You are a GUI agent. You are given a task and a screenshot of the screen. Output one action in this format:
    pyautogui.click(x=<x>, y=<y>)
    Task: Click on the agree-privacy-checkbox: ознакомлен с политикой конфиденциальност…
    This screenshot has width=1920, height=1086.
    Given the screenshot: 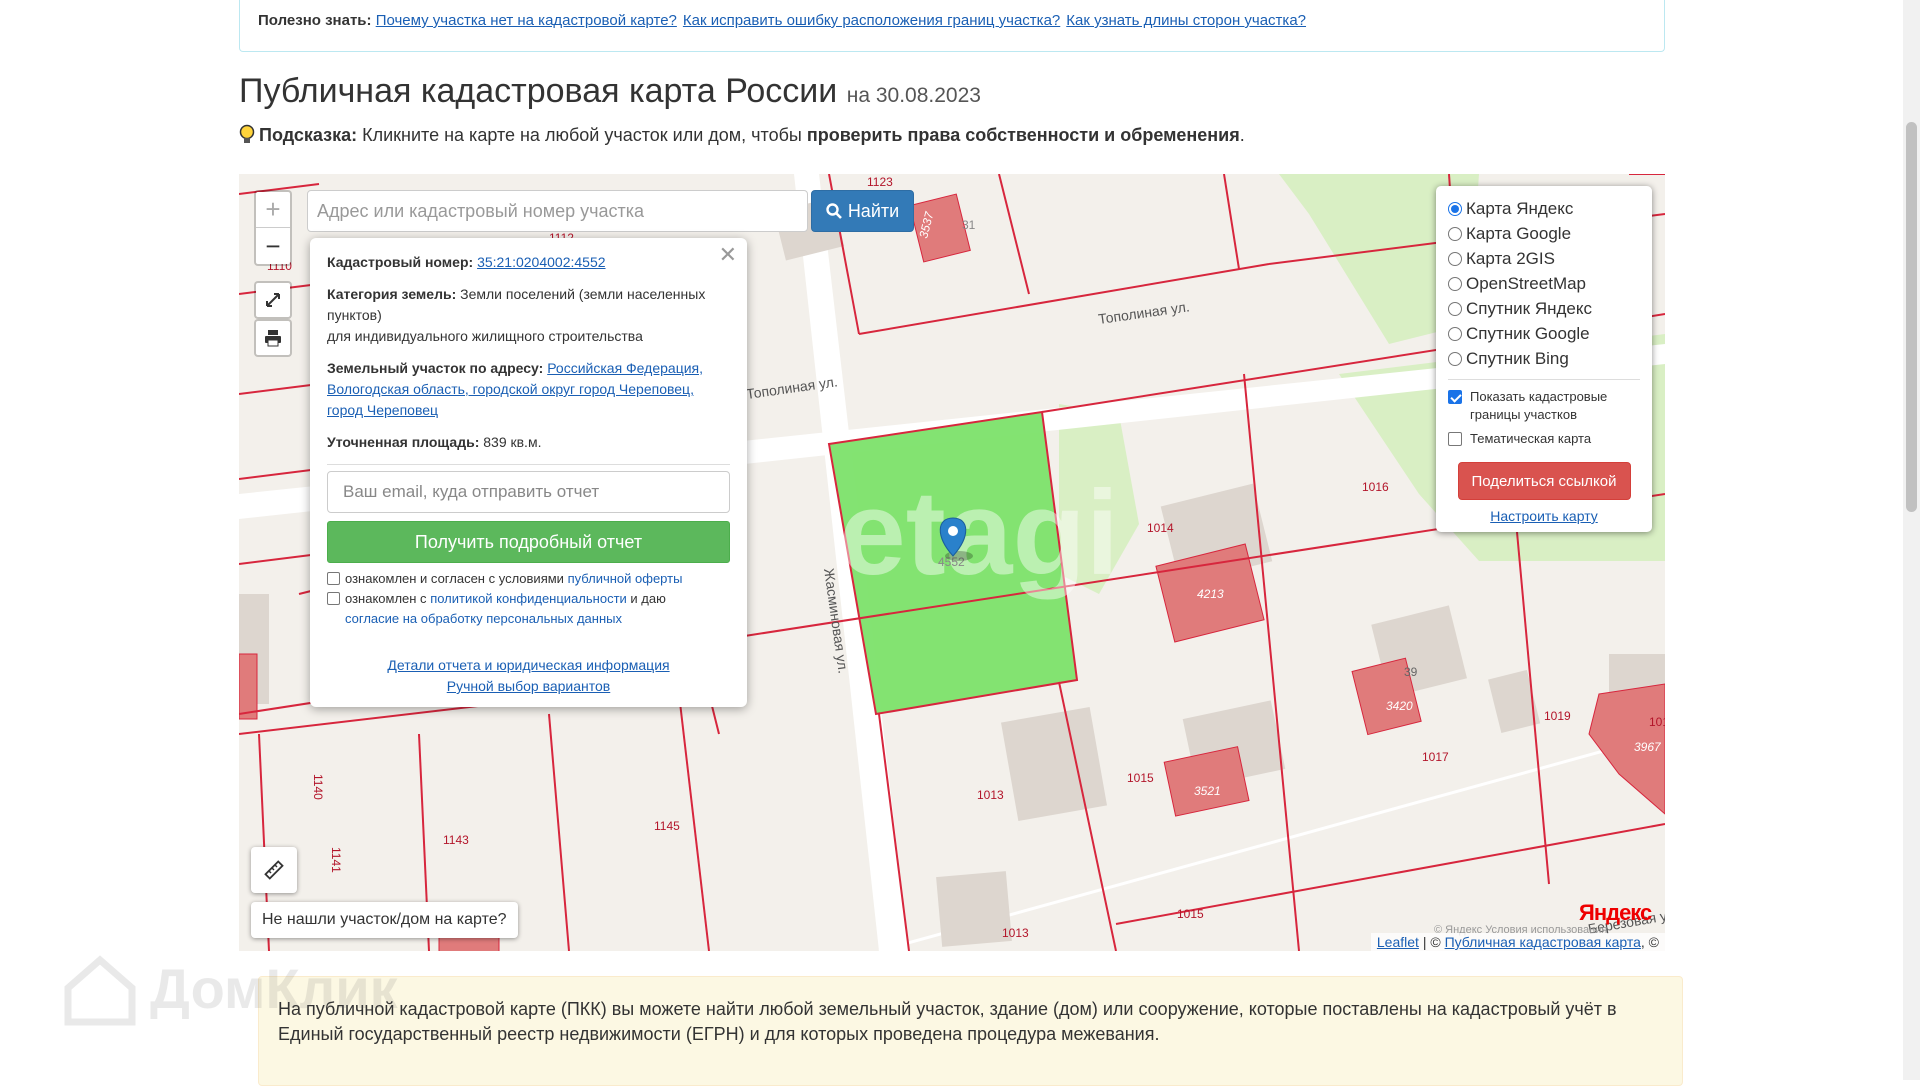 What is the action you would take?
    pyautogui.click(x=528, y=609)
    